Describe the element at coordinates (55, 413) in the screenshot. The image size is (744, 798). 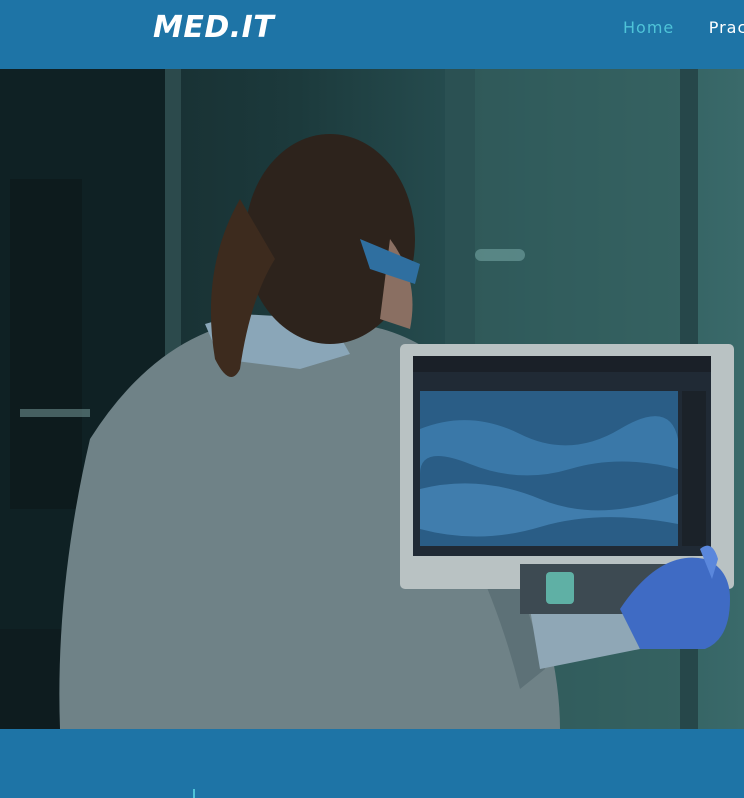
I see `bg-shelf-light` at that location.